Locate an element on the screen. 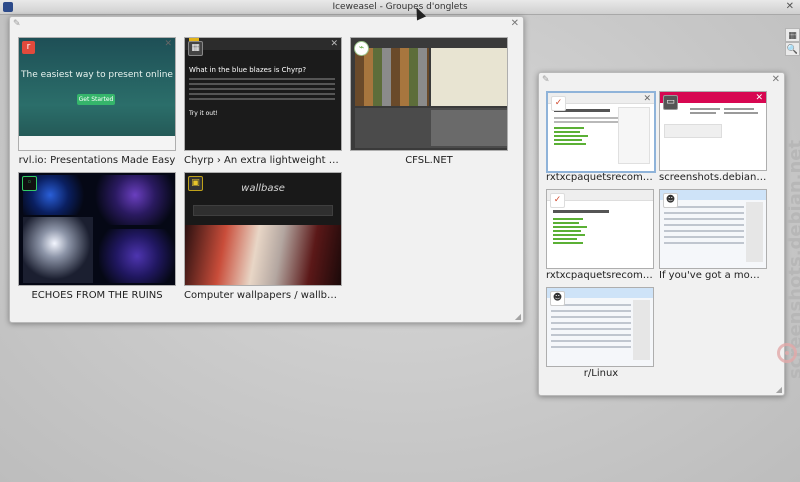 This screenshot has width=800, height=482. tab-echoes: ◦ ECHOES FROM THE RUINS is located at coordinates (97, 239).